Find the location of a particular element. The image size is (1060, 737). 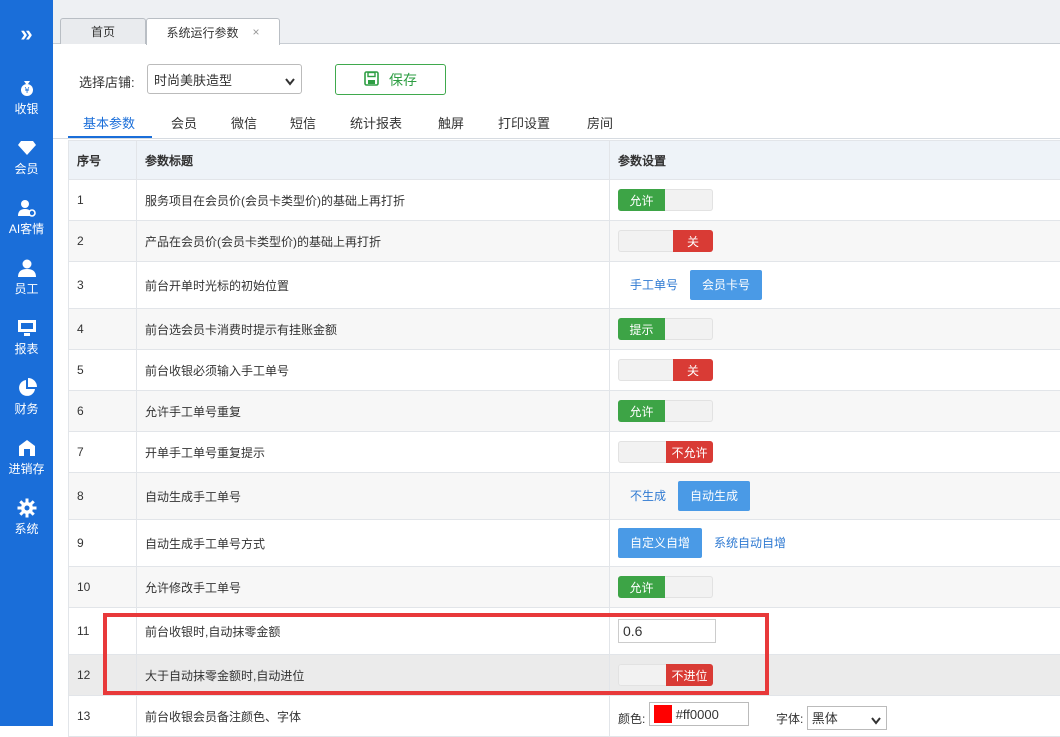

store-select: 时尚美肤造型 is located at coordinates (224, 79).